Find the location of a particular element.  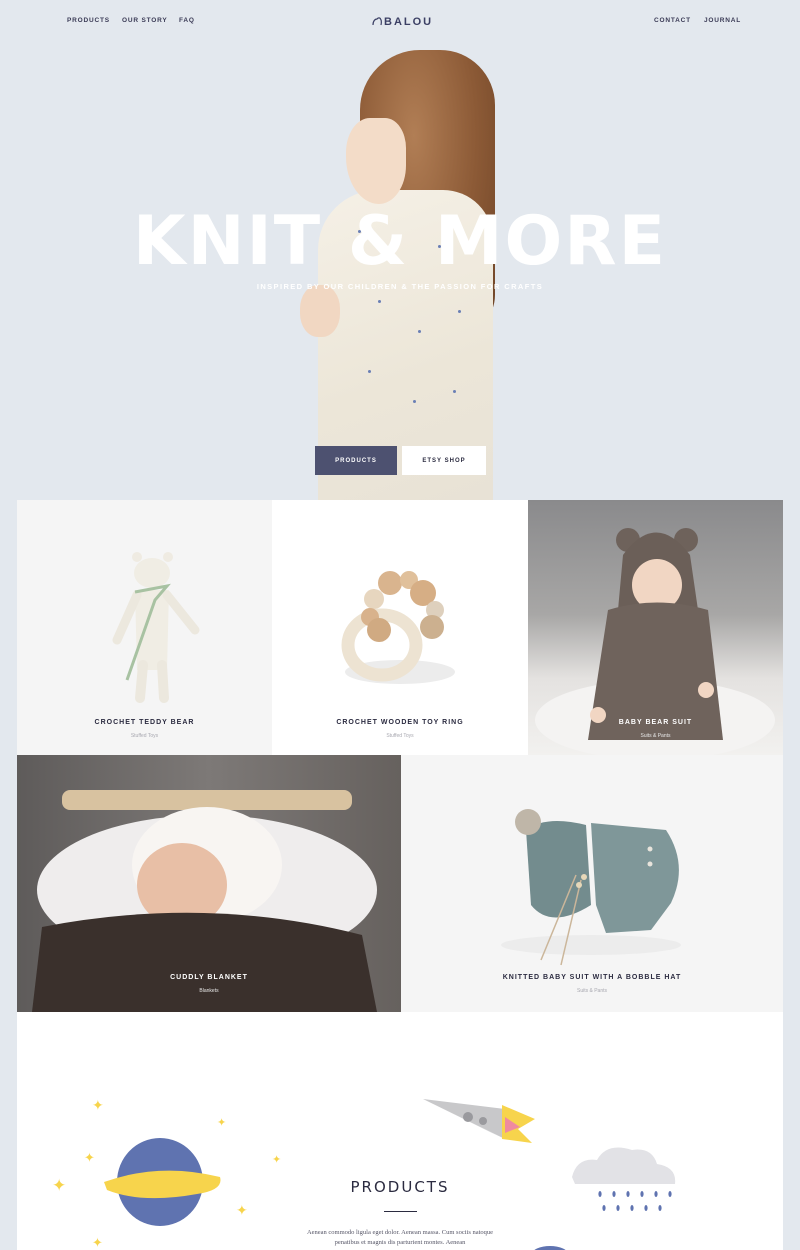

product-title: CUDDLY BLANKET is located at coordinates (209, 977).